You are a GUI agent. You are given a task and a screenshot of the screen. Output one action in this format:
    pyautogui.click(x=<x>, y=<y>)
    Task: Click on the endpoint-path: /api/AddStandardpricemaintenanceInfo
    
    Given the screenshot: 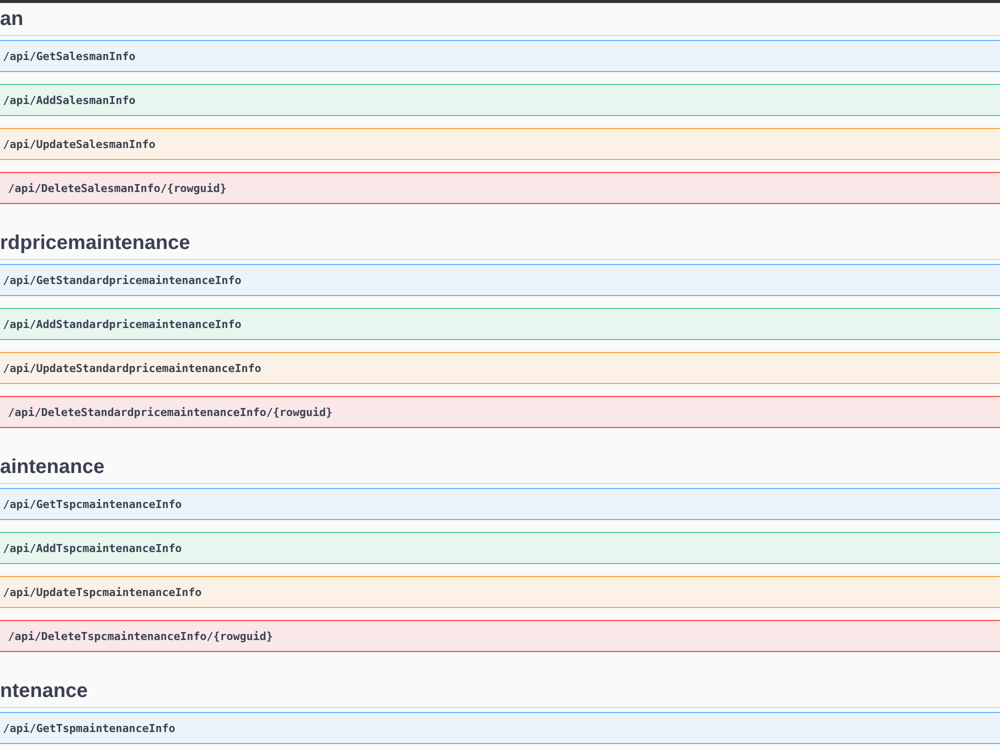 What is the action you would take?
    pyautogui.click(x=122, y=324)
    